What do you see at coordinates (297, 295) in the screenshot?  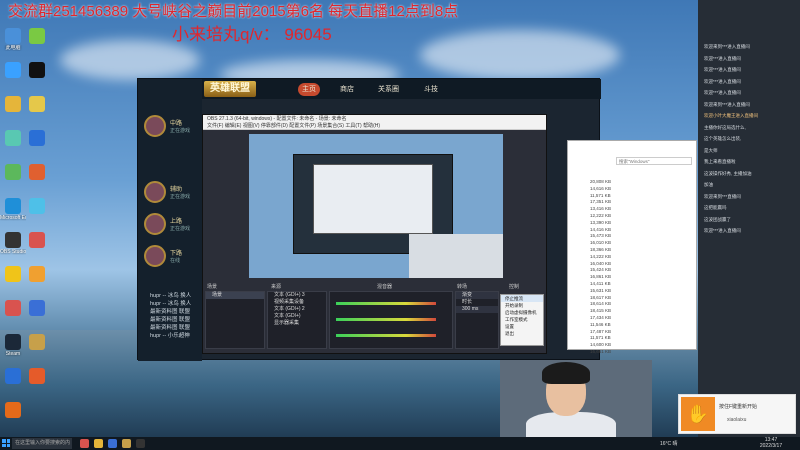 I see `source-item: 文本 (GDI+) 3` at bounding box center [297, 295].